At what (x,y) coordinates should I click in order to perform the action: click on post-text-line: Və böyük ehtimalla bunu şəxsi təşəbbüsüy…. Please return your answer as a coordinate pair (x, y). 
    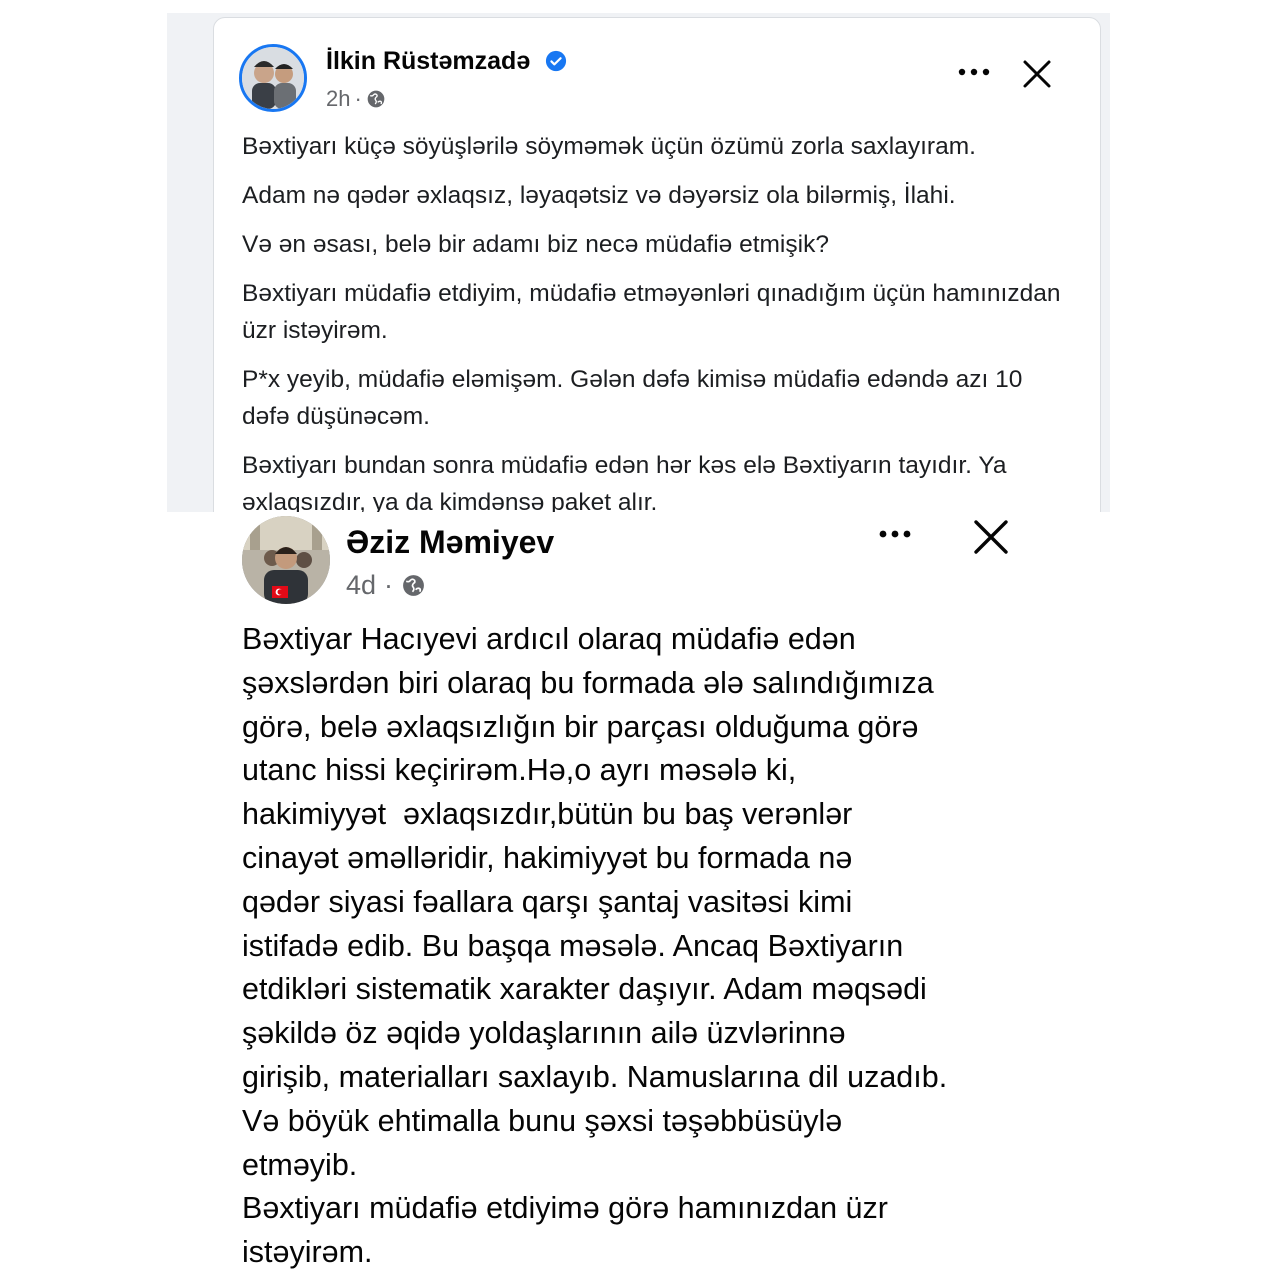
    Looking at the image, I should click on (542, 1120).